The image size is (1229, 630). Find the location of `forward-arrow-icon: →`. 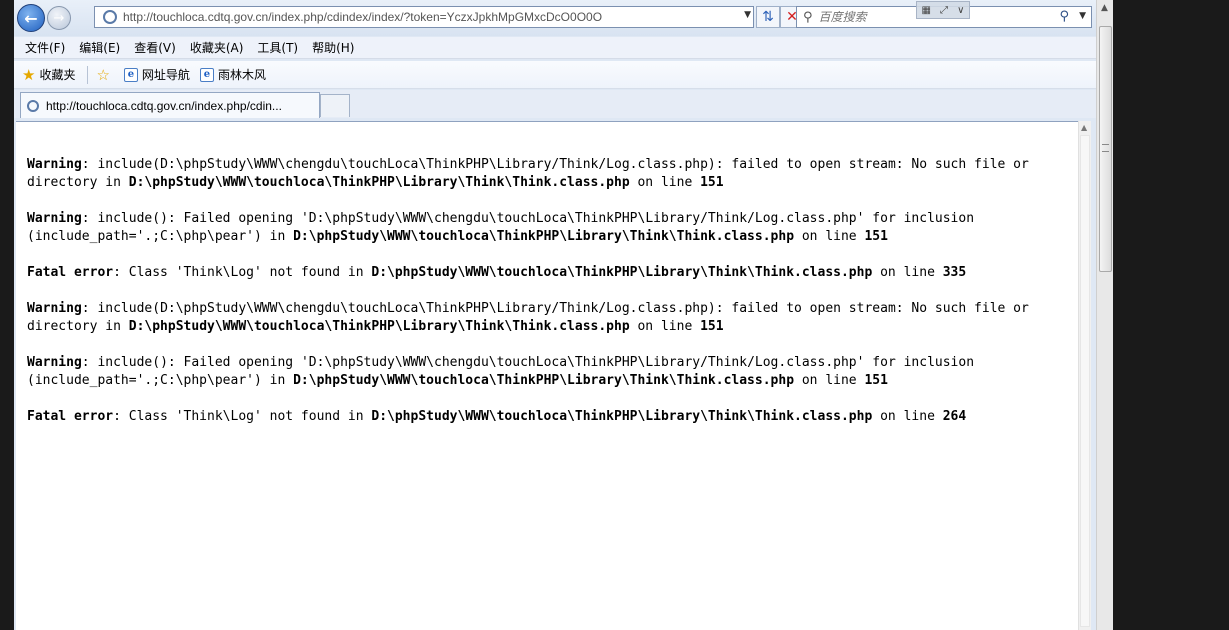

forward-arrow-icon: → is located at coordinates (59, 18).